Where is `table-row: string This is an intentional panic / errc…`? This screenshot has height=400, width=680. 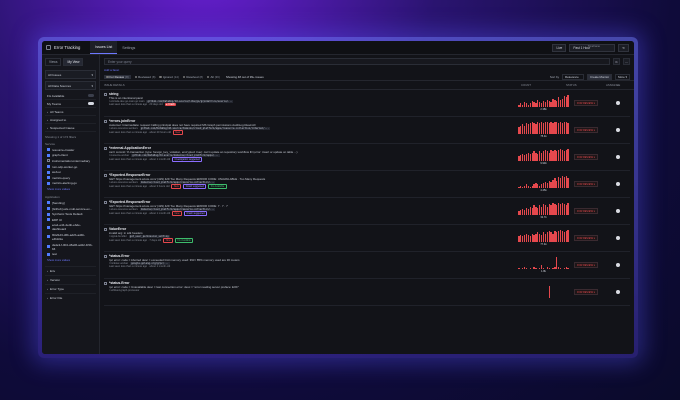
table-row: string This is an intentional panic / errc… is located at coordinates (367, 103).